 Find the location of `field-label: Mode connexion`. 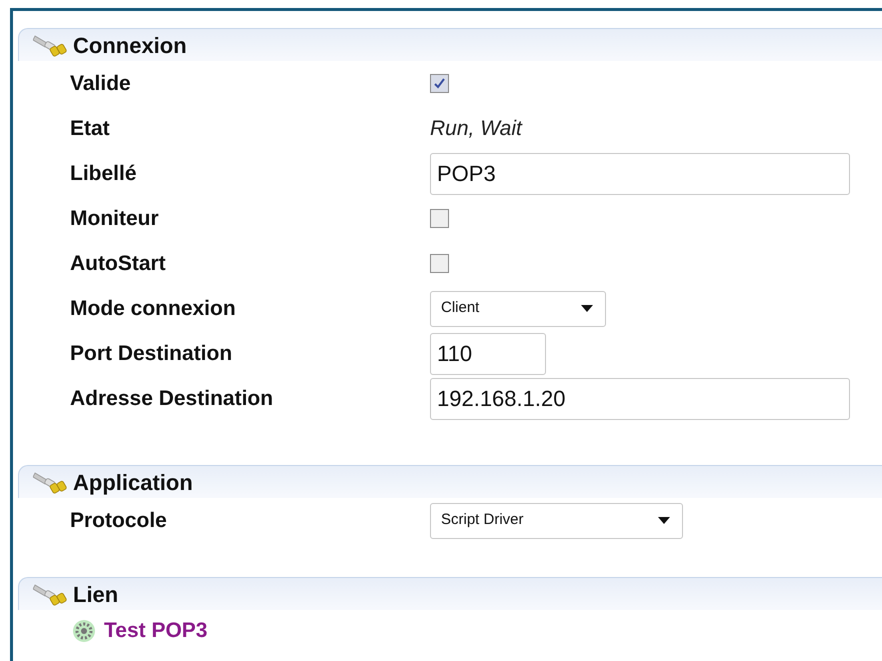

field-label: Mode connexion is located at coordinates (153, 309).